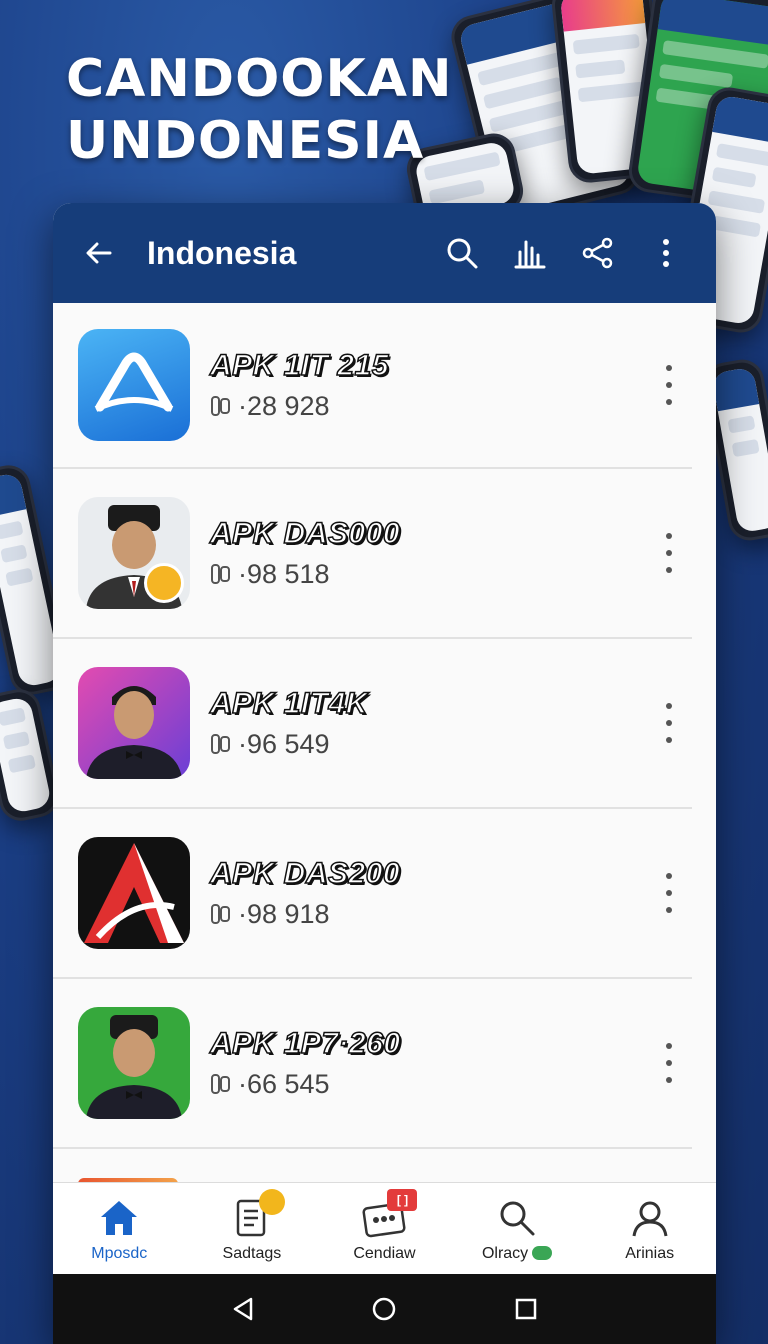 This screenshot has width=768, height=1344. I want to click on app-name: APK 1IT 215, so click(299, 365).